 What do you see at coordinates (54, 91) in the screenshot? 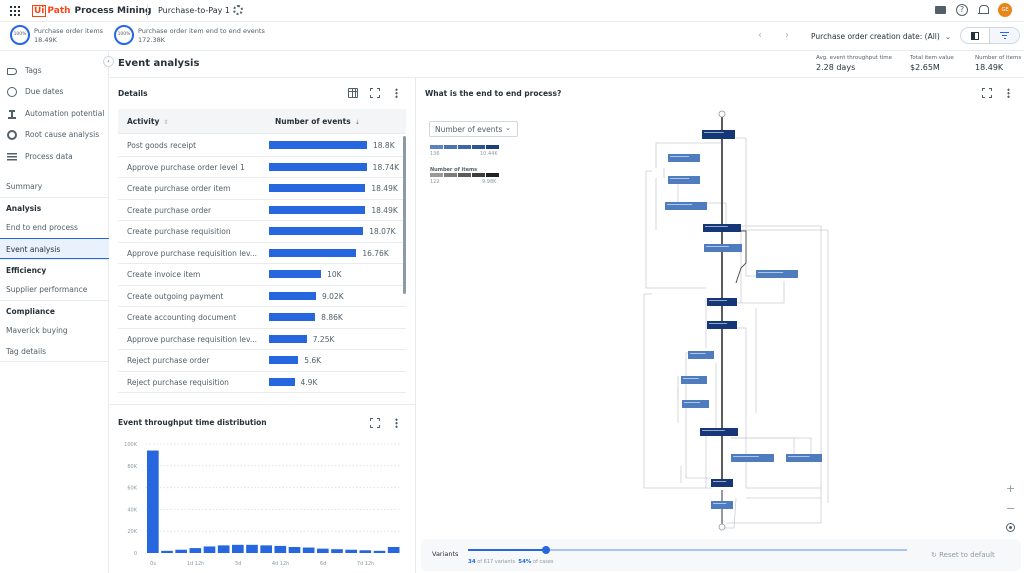
I see `sidebar-item-due-dates: Due dates` at bounding box center [54, 91].